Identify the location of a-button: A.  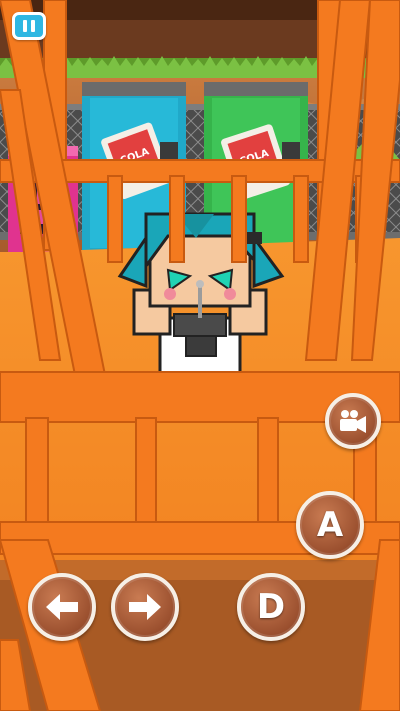
(330, 525).